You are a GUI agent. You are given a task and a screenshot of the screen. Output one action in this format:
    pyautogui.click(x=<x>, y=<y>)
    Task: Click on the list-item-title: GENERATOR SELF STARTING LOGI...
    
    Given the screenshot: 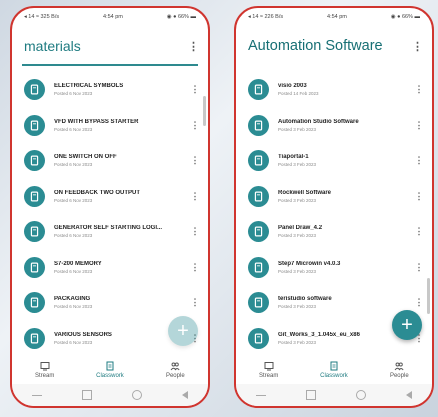 What is the action you would take?
    pyautogui.click(x=108, y=228)
    